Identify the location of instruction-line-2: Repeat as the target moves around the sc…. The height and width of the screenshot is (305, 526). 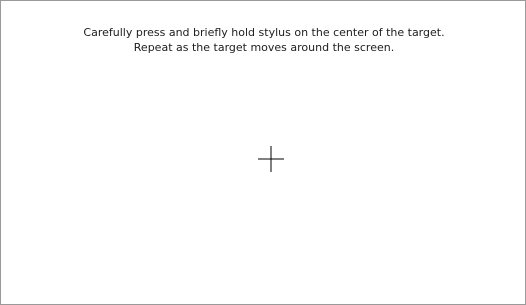
(264, 47).